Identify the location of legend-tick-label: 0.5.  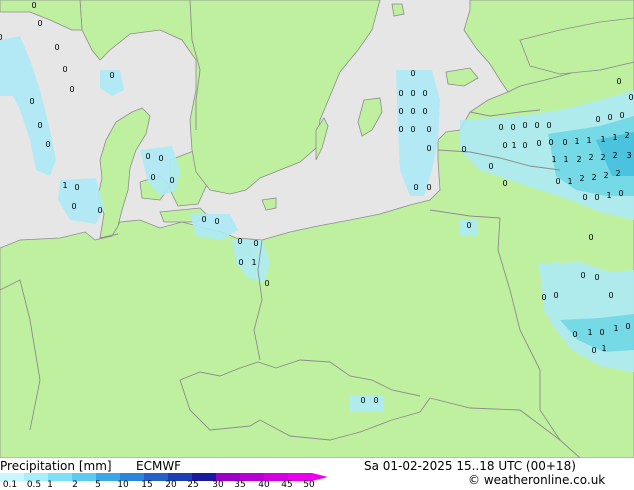
(34, 485).